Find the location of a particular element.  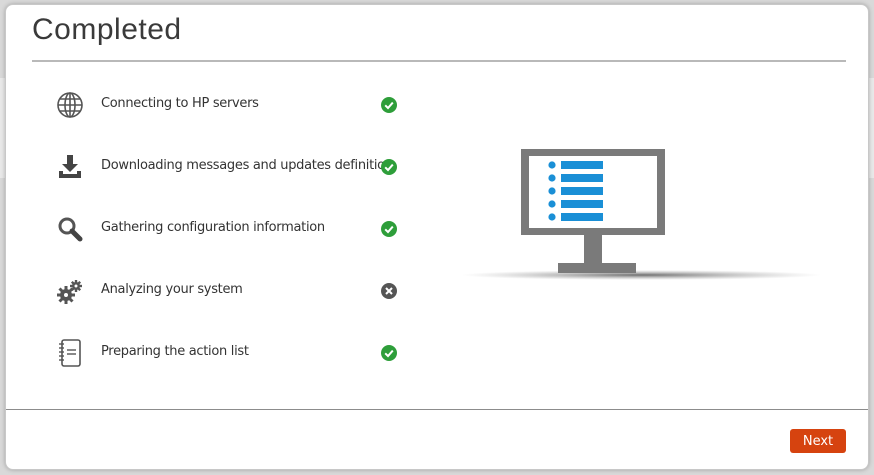

magnifier-icon is located at coordinates (70, 229).